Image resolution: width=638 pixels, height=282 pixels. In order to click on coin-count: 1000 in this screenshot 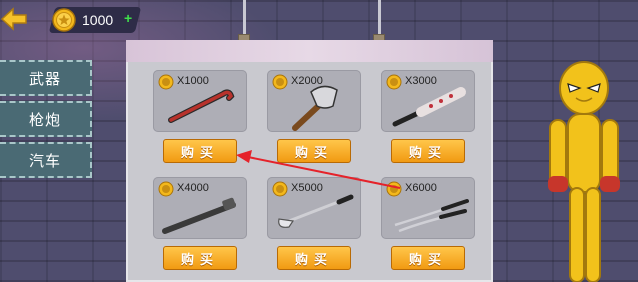, I will do `click(98, 20)`.